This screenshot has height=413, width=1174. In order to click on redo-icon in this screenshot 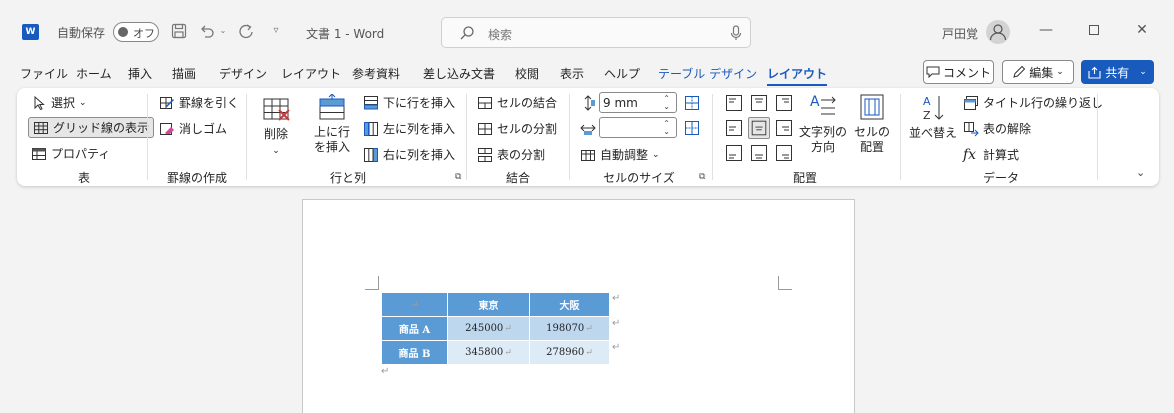, I will do `click(246, 31)`.